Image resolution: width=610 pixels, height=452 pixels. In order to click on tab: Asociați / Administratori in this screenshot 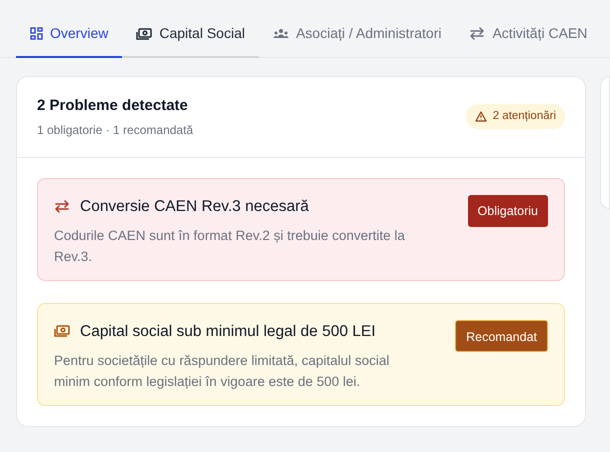, I will do `click(357, 36)`.